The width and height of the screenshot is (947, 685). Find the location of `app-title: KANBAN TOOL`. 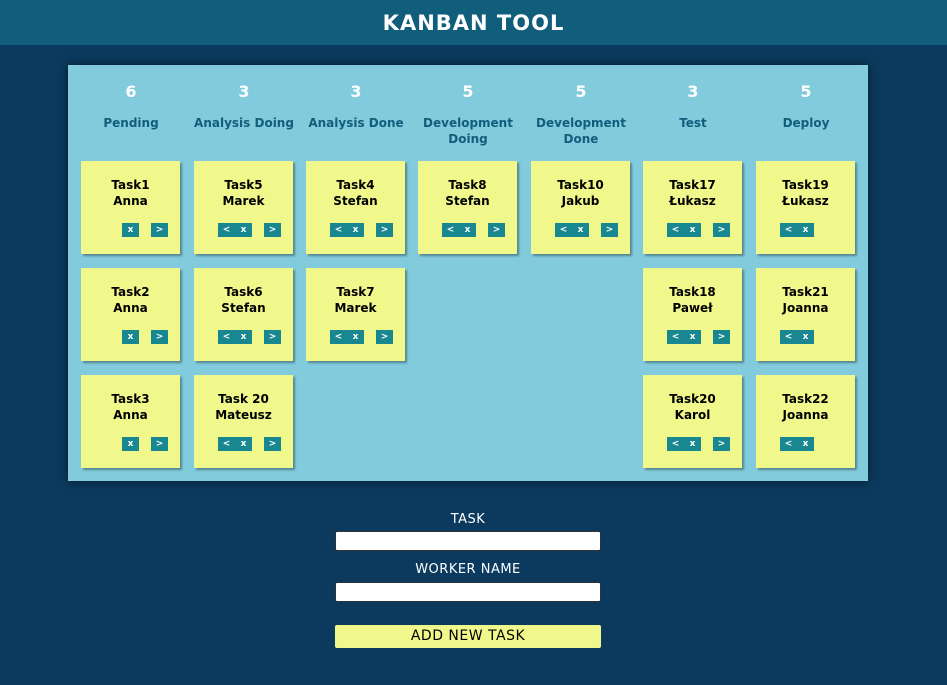

app-title: KANBAN TOOL is located at coordinates (473, 22).